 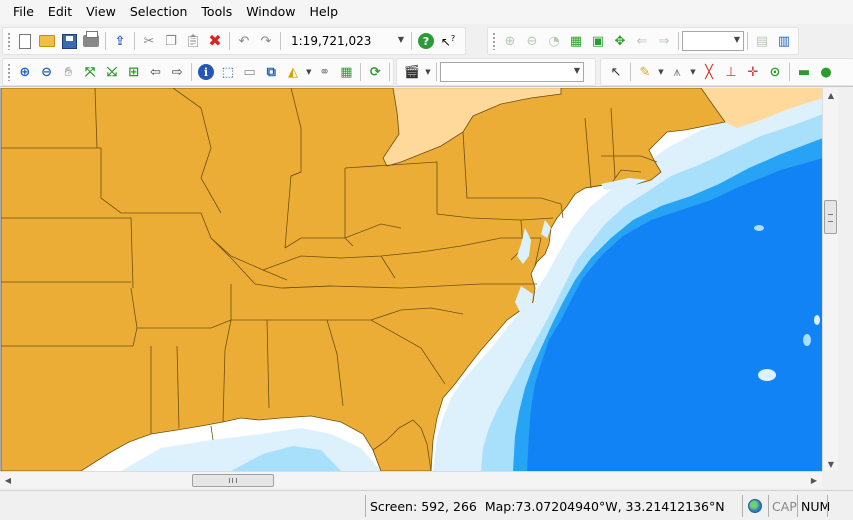 What do you see at coordinates (159, 12) in the screenshot?
I see `menu-selection: Selection` at bounding box center [159, 12].